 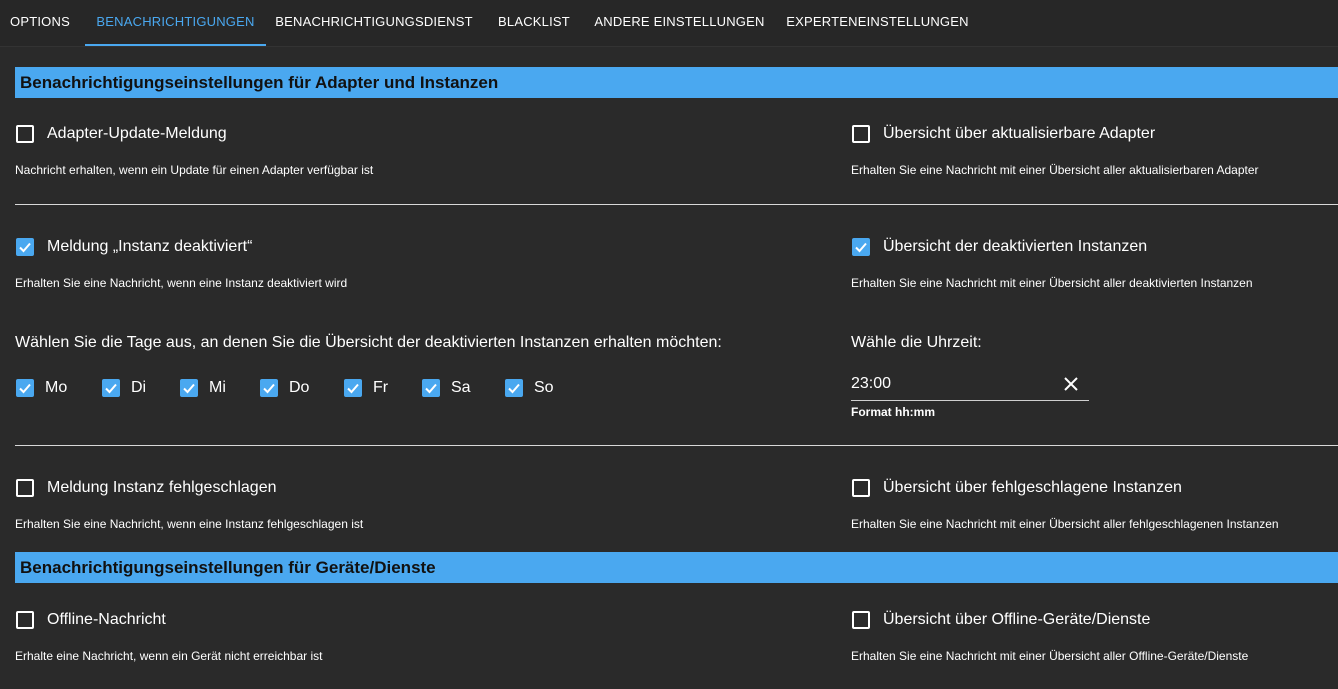 I want to click on checkbox-label: Übersicht über fehlgeschlagene Instanzen, so click(x=1032, y=487).